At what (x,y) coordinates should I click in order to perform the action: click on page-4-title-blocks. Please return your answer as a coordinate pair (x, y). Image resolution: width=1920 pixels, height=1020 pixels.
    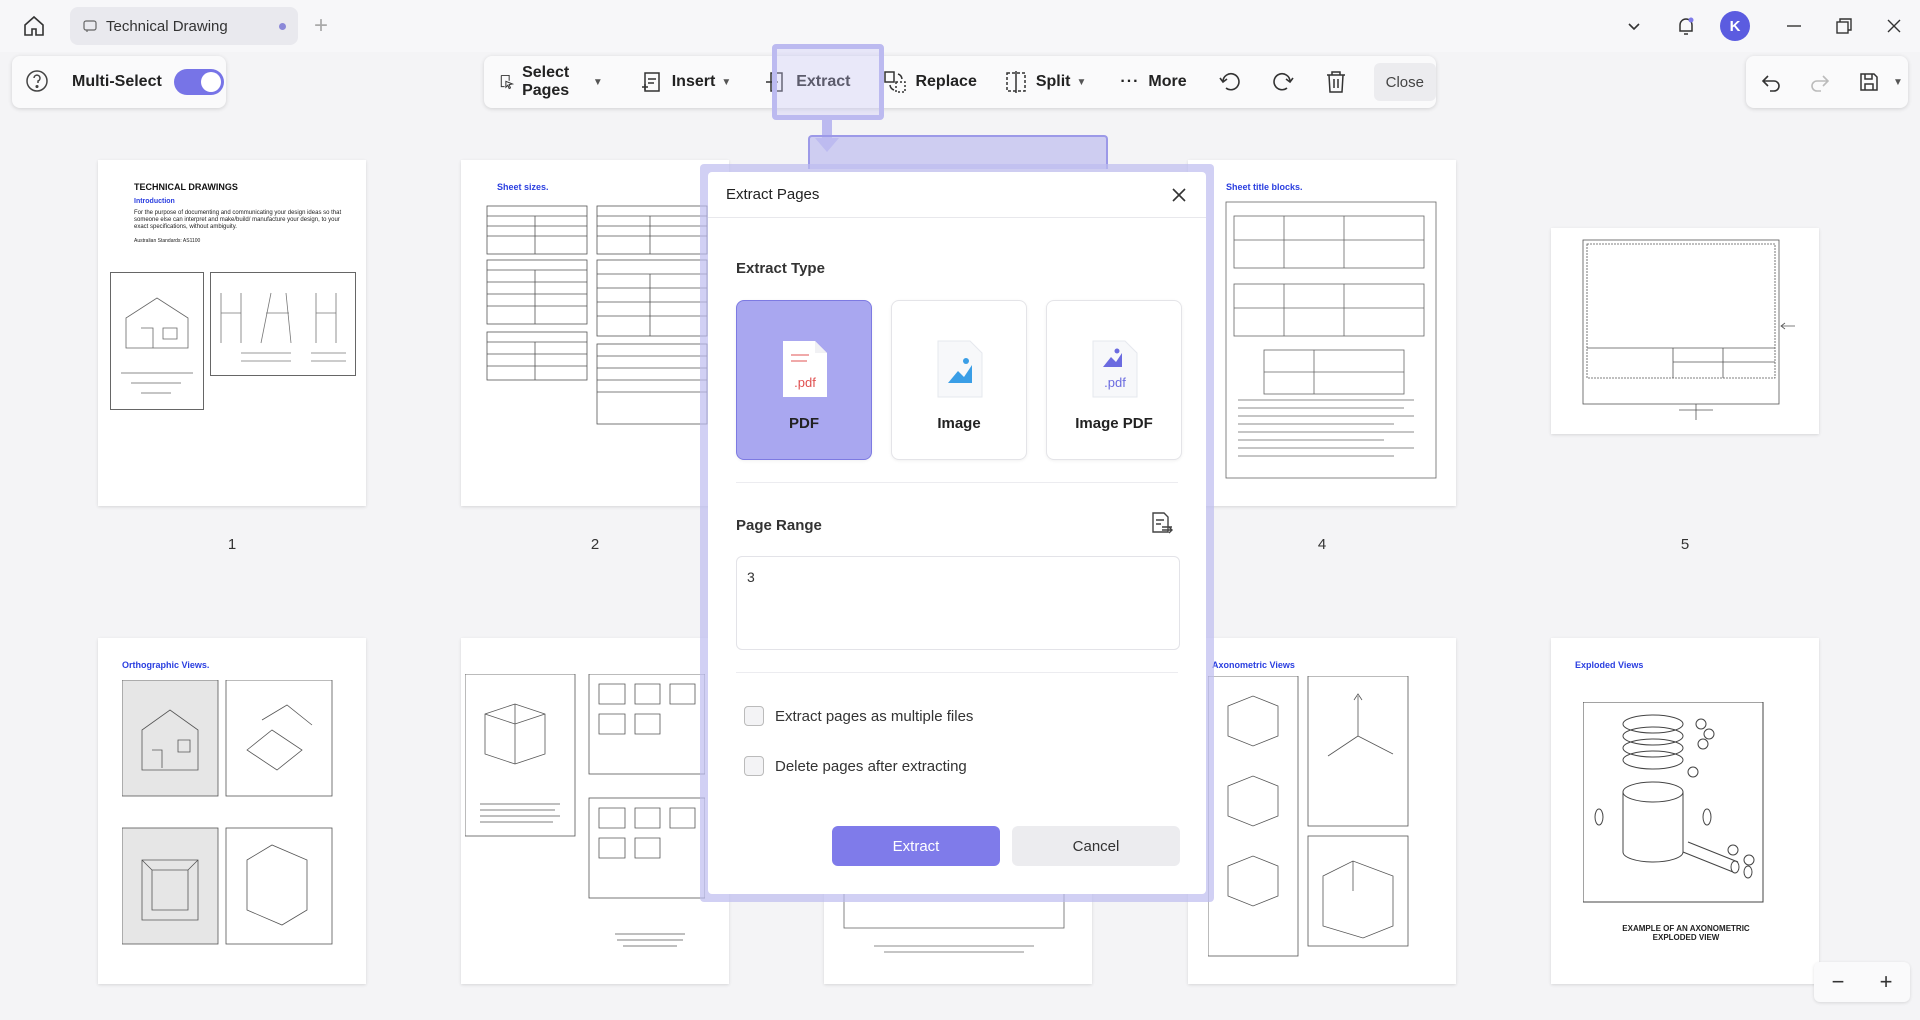
    Looking at the image, I should click on (1331, 340).